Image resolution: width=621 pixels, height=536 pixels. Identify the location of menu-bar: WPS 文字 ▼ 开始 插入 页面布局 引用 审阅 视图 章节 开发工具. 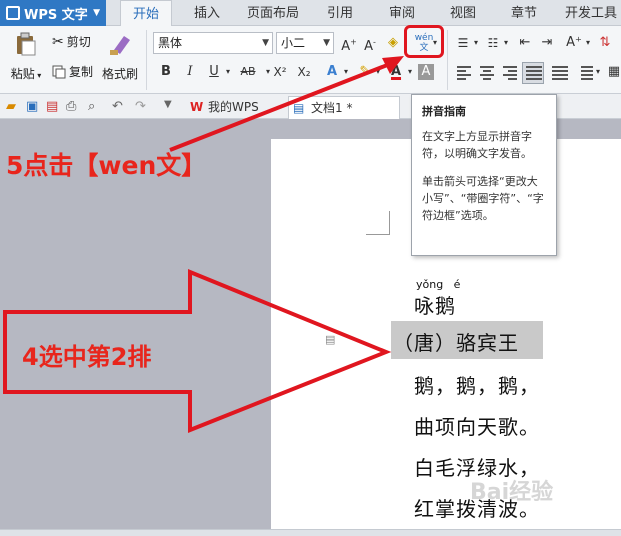
(310, 13).